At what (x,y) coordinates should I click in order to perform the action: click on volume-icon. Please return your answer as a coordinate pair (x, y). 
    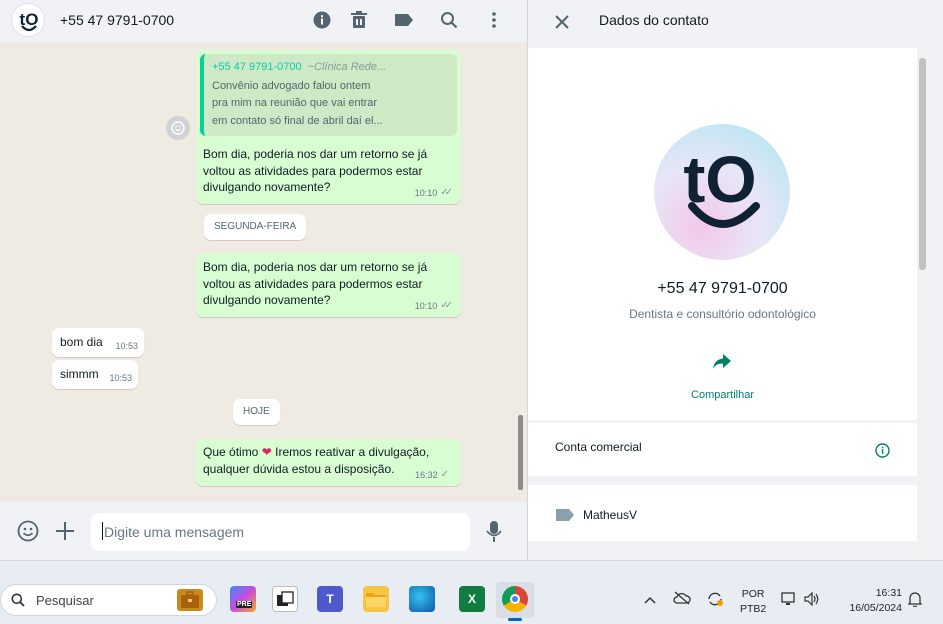
    Looking at the image, I should click on (812, 600).